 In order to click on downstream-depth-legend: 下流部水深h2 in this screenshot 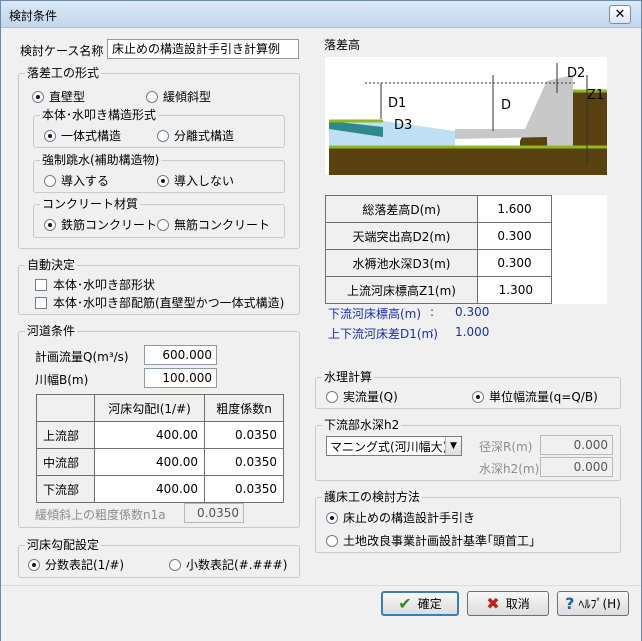, I will do `click(362, 425)`.